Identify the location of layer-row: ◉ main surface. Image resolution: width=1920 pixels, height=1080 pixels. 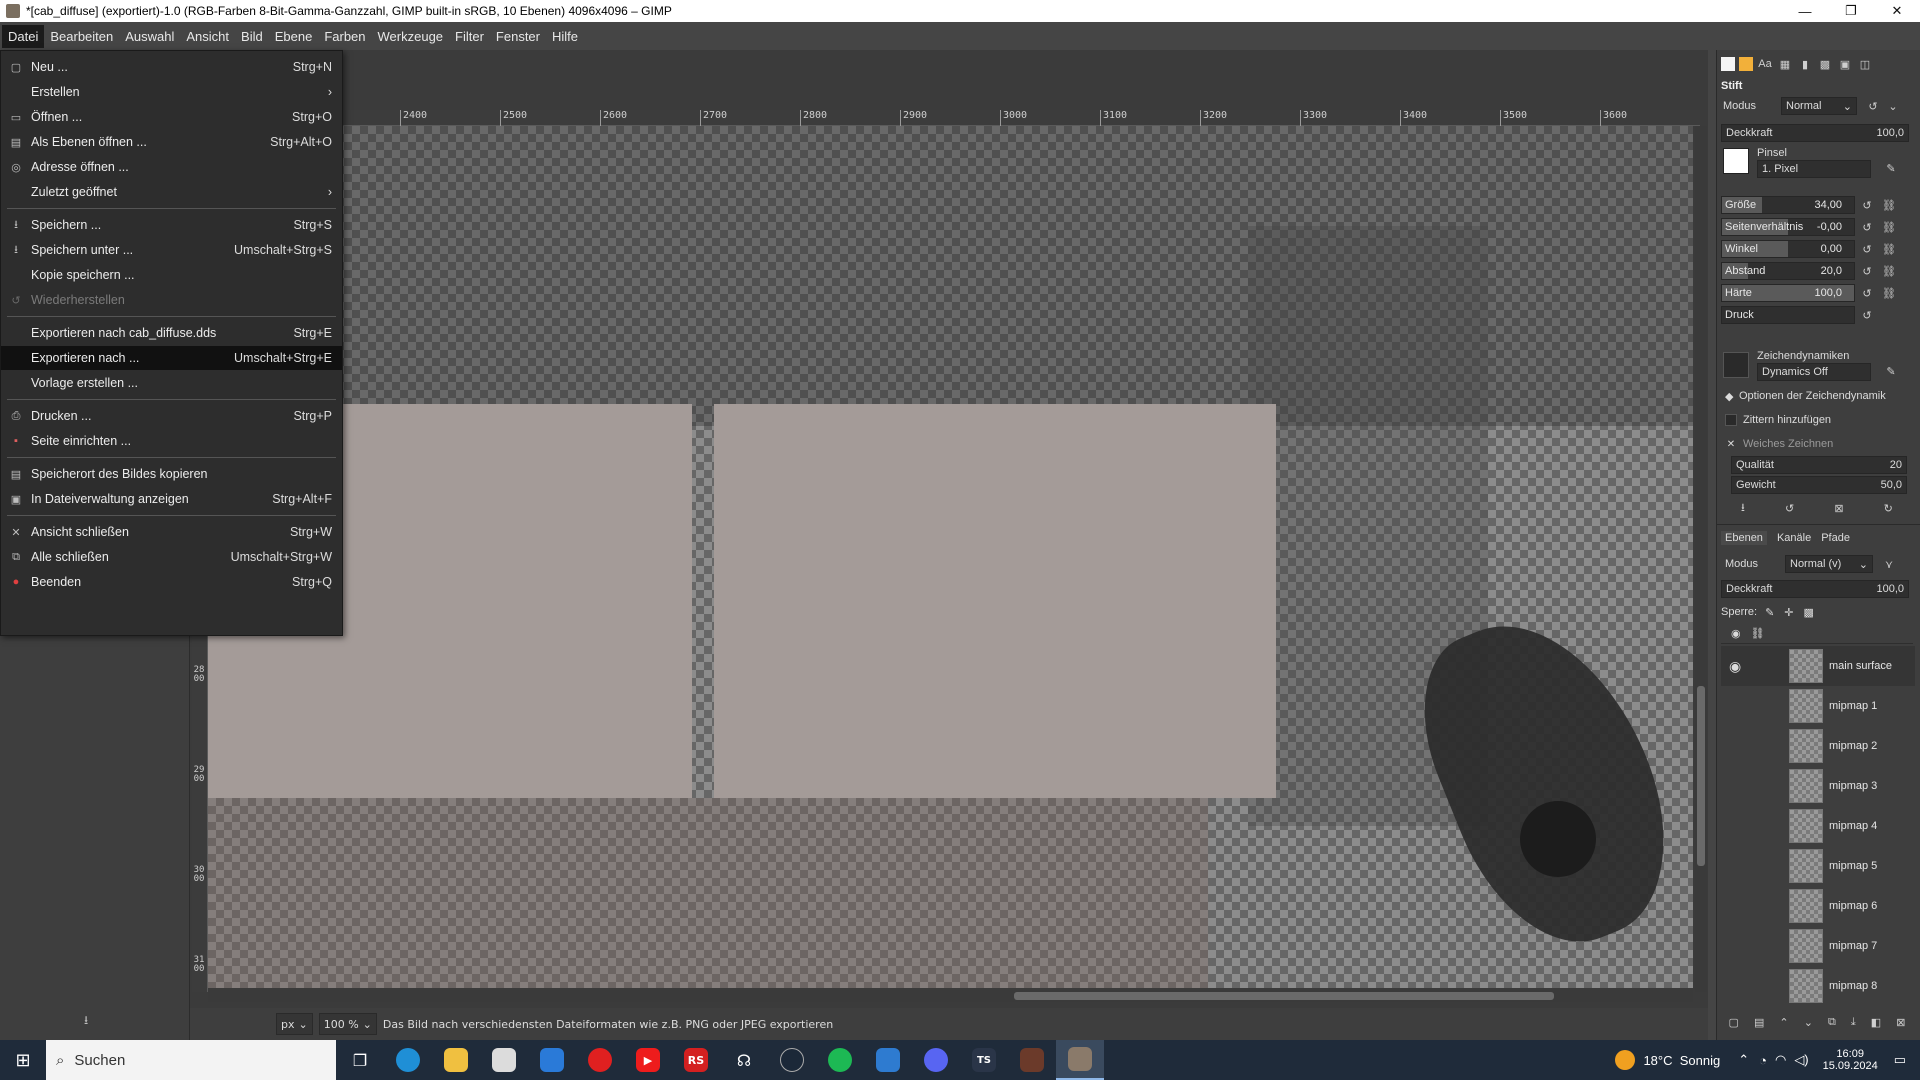
(1818, 666).